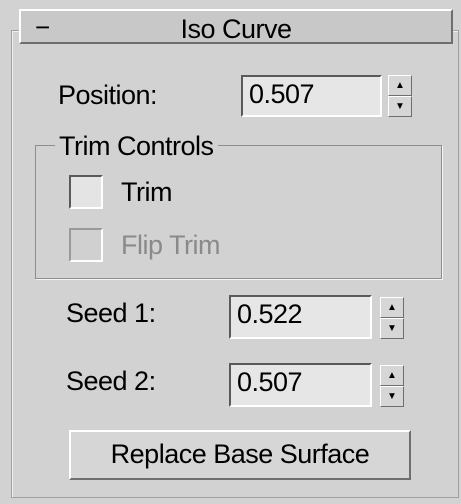  I want to click on rollout-title: Iso Curve, so click(236, 29).